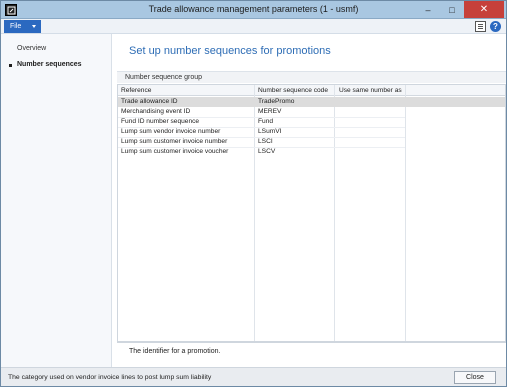 The width and height of the screenshot is (507, 387). I want to click on page-title: Set up number sequences for promotions, so click(230, 51).